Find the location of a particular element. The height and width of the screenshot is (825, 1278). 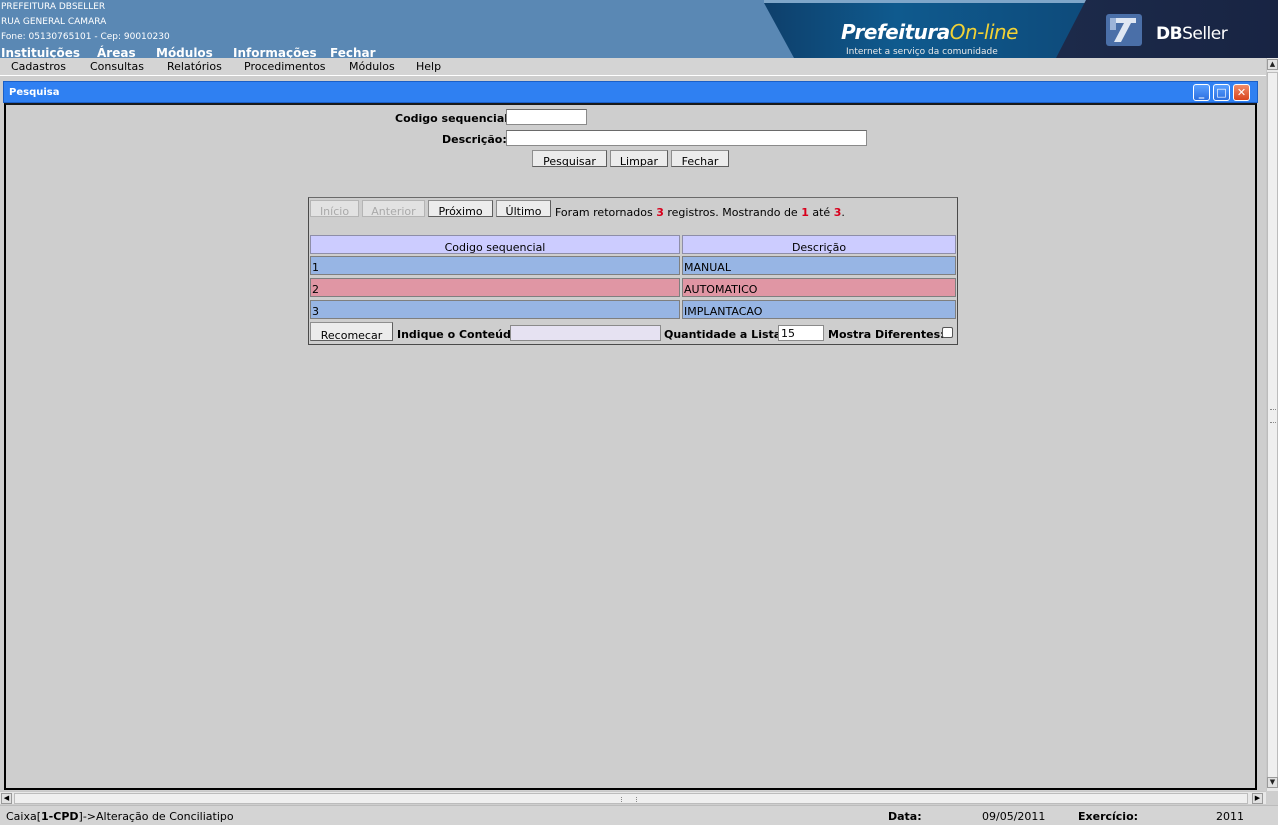

menu-modulos: Módulos is located at coordinates (372, 66).